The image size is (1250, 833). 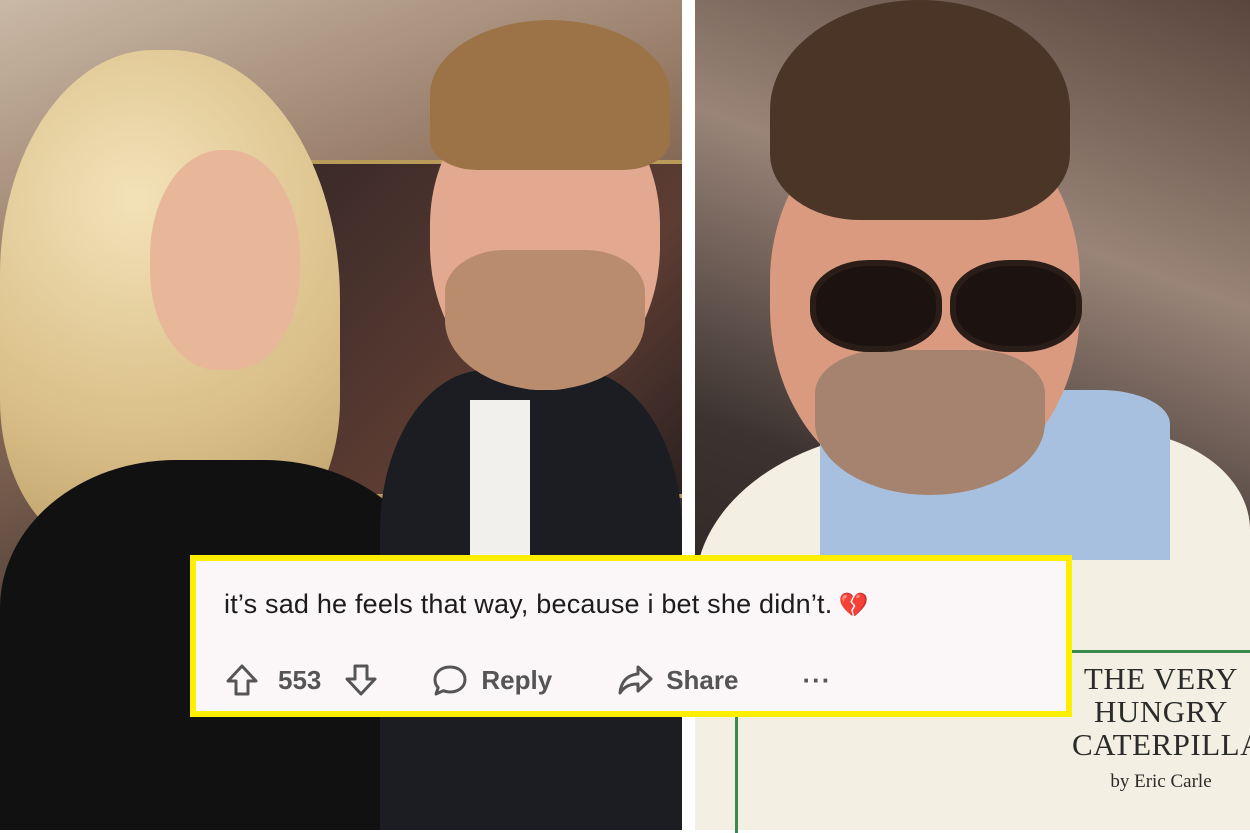 I want to click on reply-button: Reply, so click(x=491, y=680).